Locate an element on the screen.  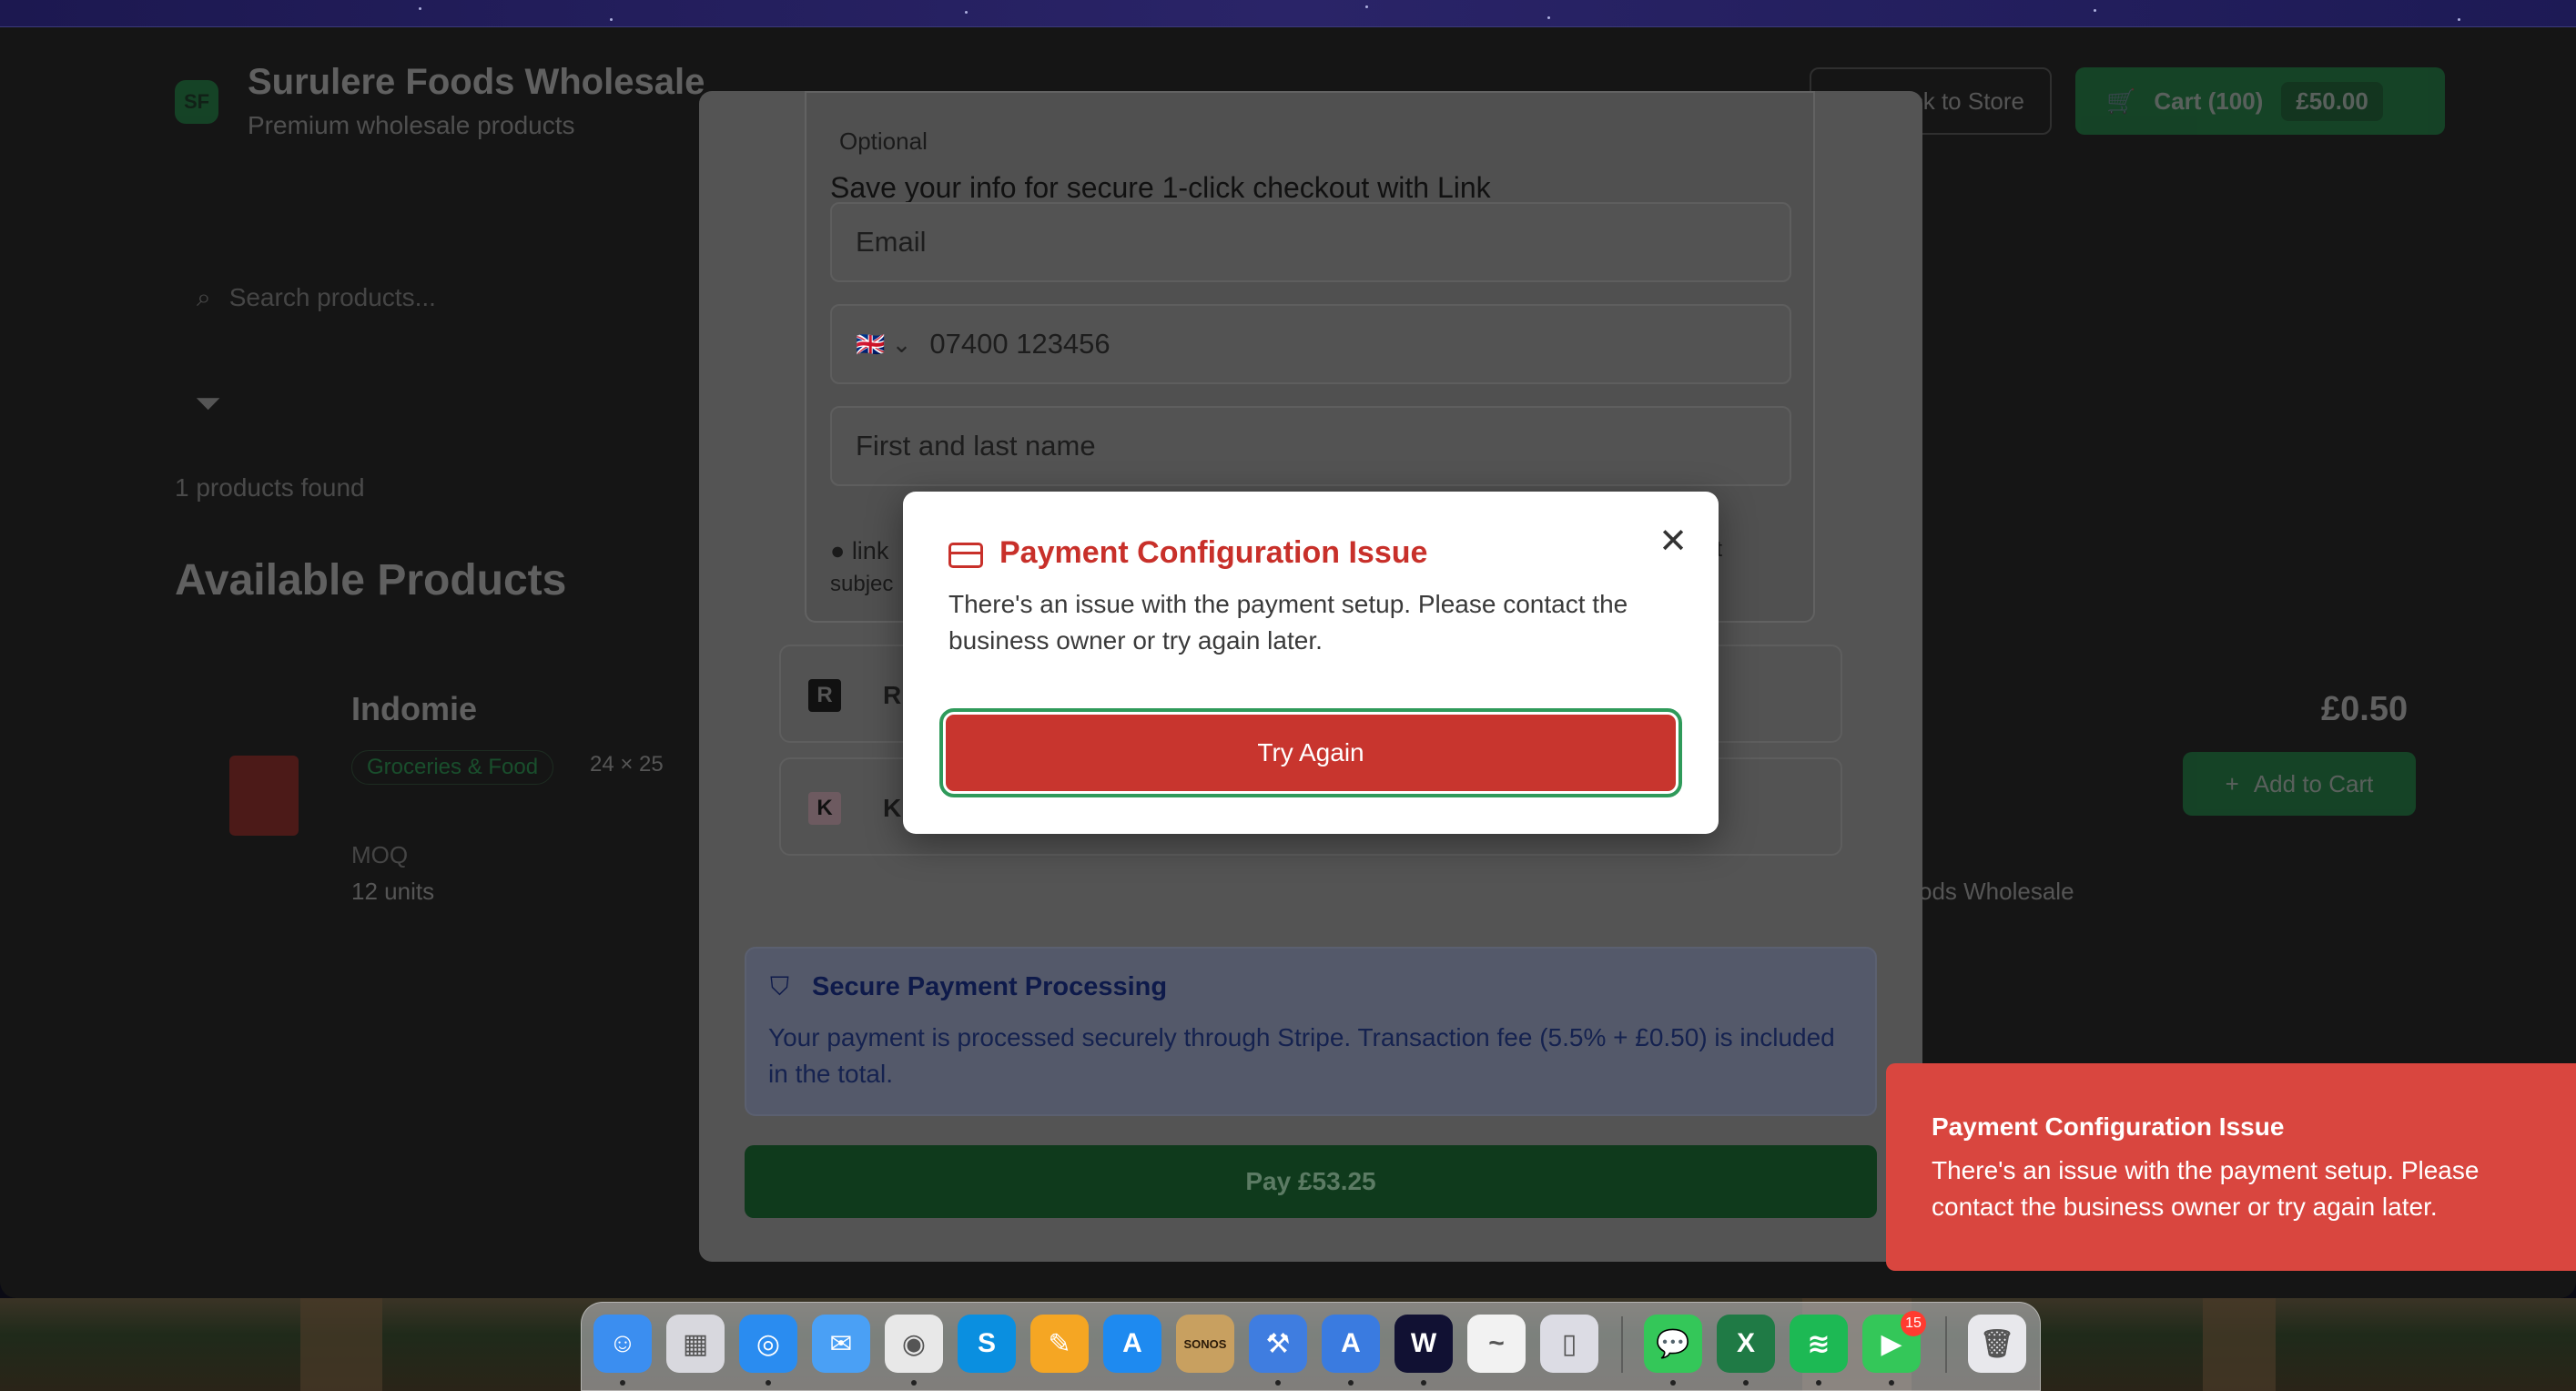
iphone-mirroring-icon: ▯ is located at coordinates (1569, 1344).